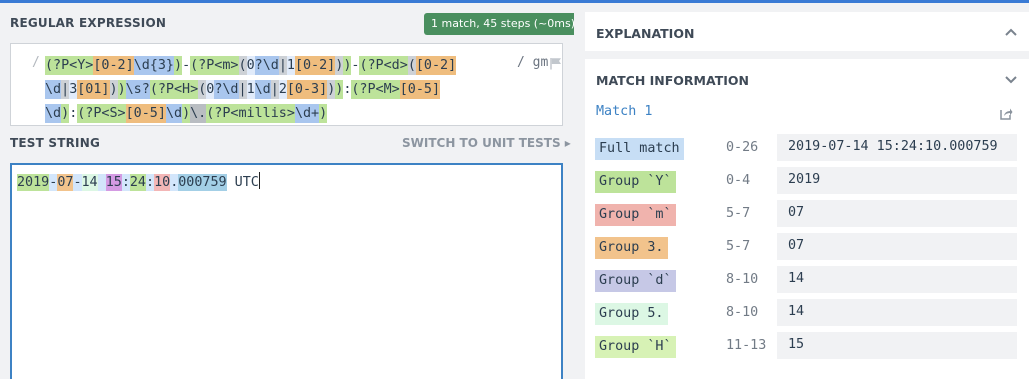  Describe the element at coordinates (1011, 32) in the screenshot. I see `chevron-up-icon` at that location.